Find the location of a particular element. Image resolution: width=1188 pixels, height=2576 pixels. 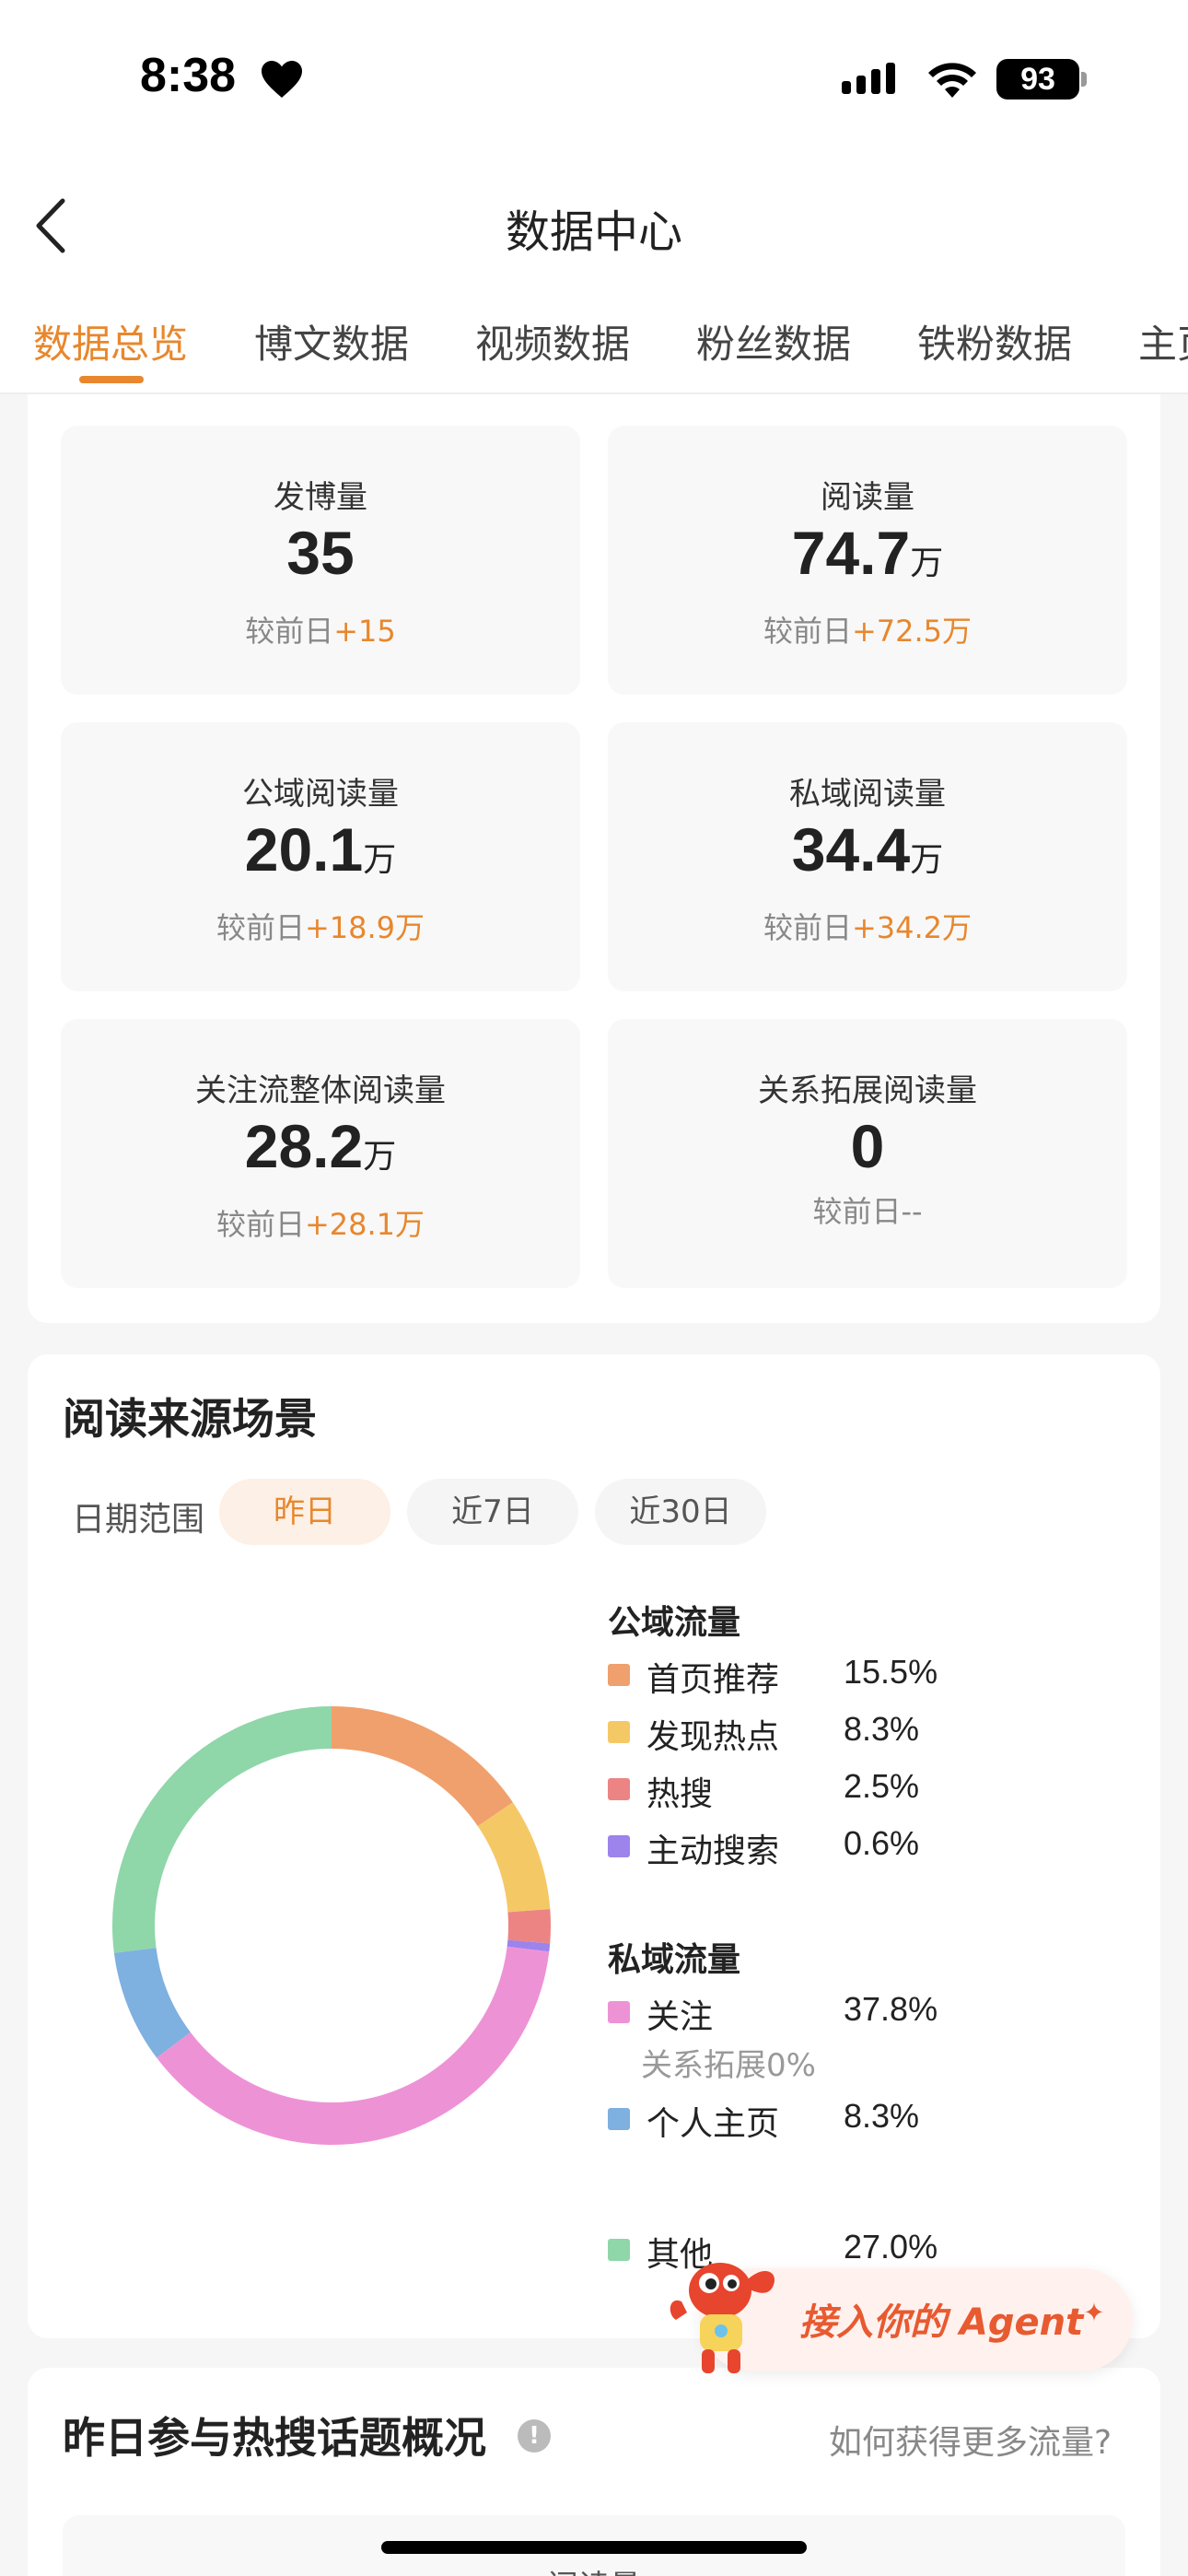

stat-label: 关系拓展阅读量 is located at coordinates (867, 1090).